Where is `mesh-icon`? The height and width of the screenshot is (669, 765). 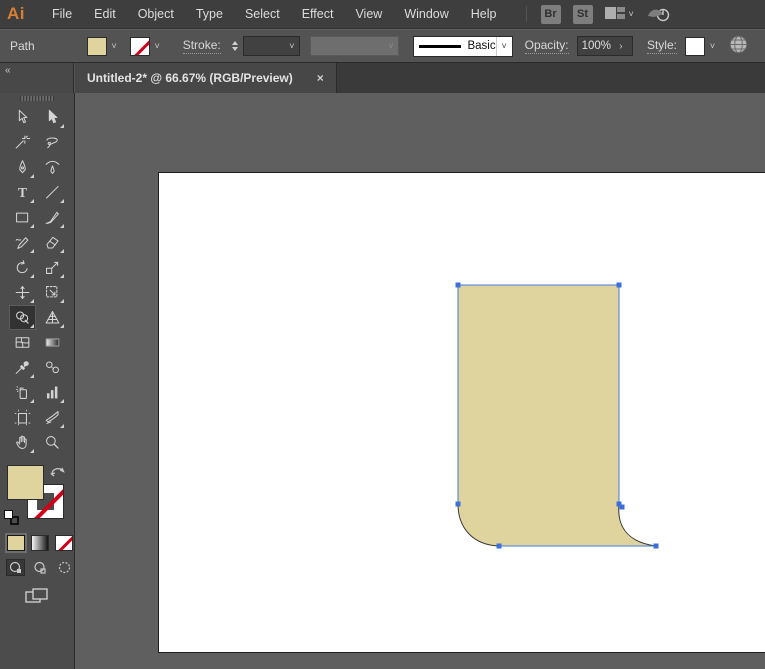
mesh-icon is located at coordinates (22, 342).